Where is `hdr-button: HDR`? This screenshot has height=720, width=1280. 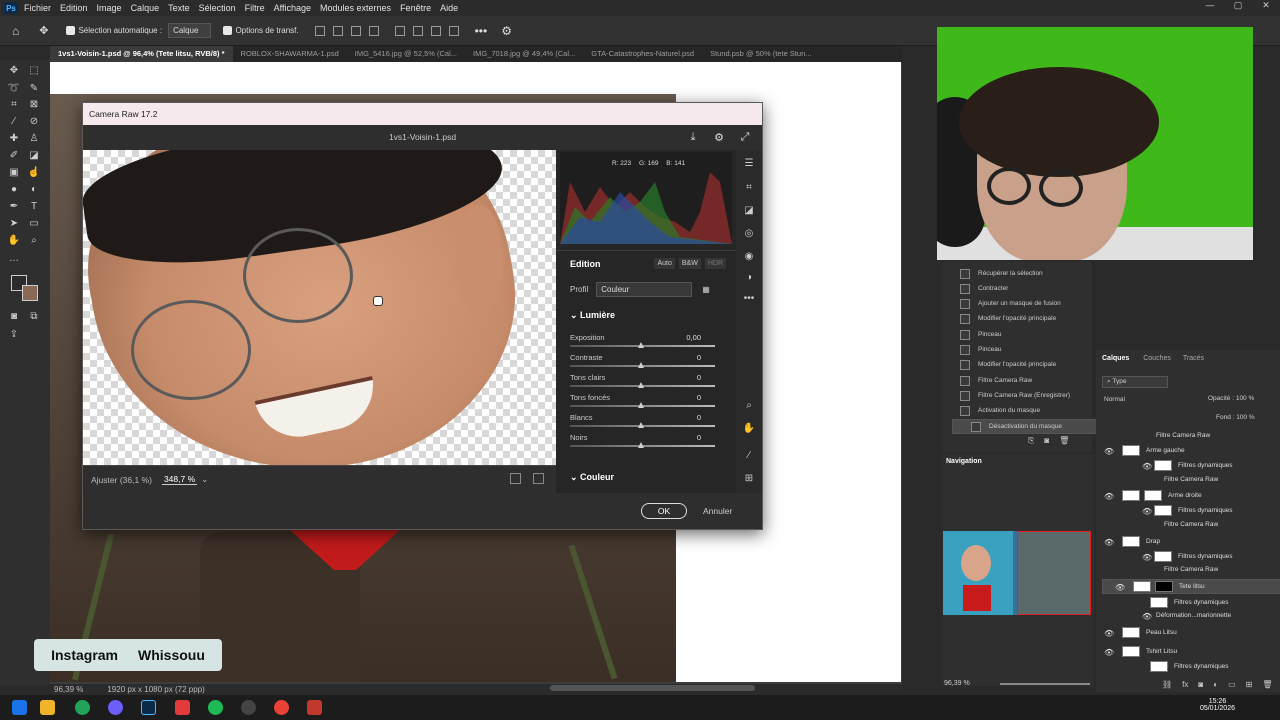 hdr-button: HDR is located at coordinates (715, 263).